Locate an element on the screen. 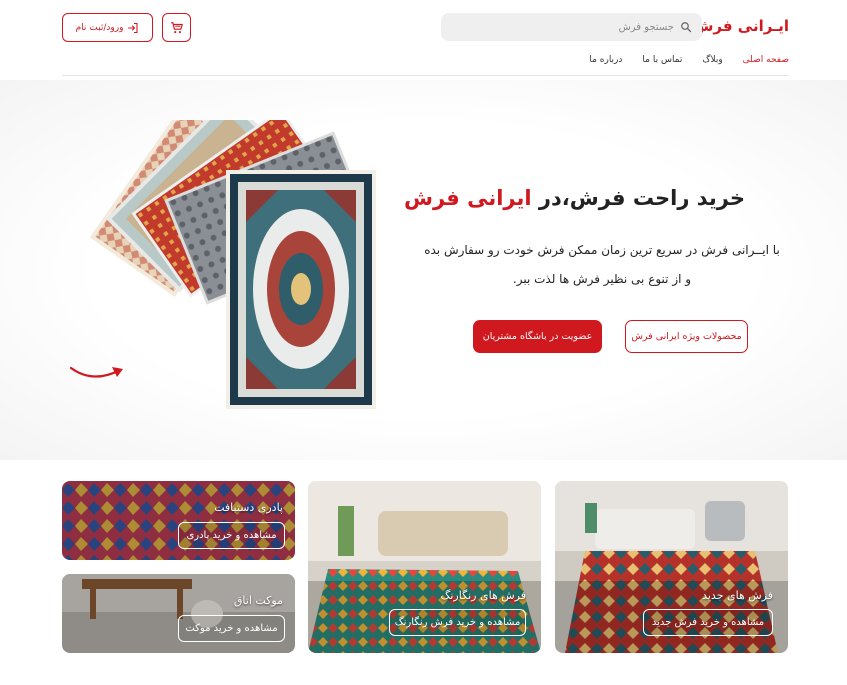 The width and height of the screenshot is (847, 685). main-nav: صفحه اصلی وبلاگ تماس با ما درباره ما is located at coordinates (689, 60).